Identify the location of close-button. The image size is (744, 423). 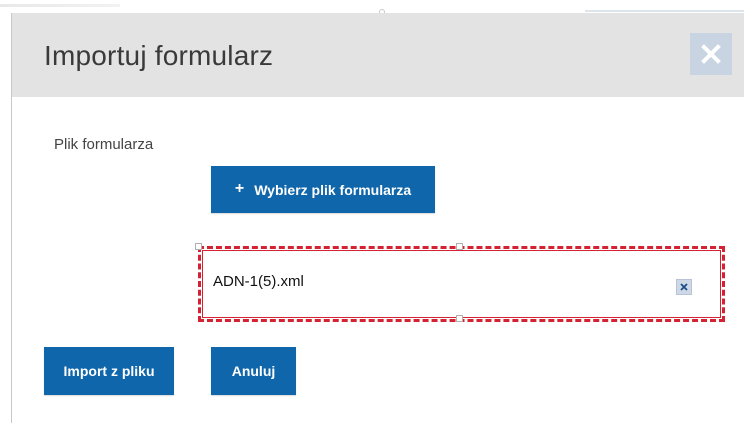
(711, 54).